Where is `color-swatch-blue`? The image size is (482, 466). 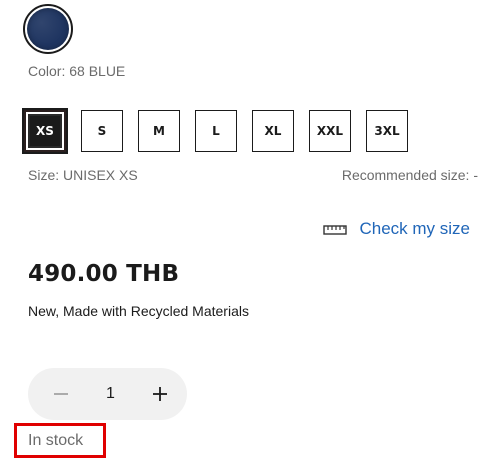 color-swatch-blue is located at coordinates (48, 29).